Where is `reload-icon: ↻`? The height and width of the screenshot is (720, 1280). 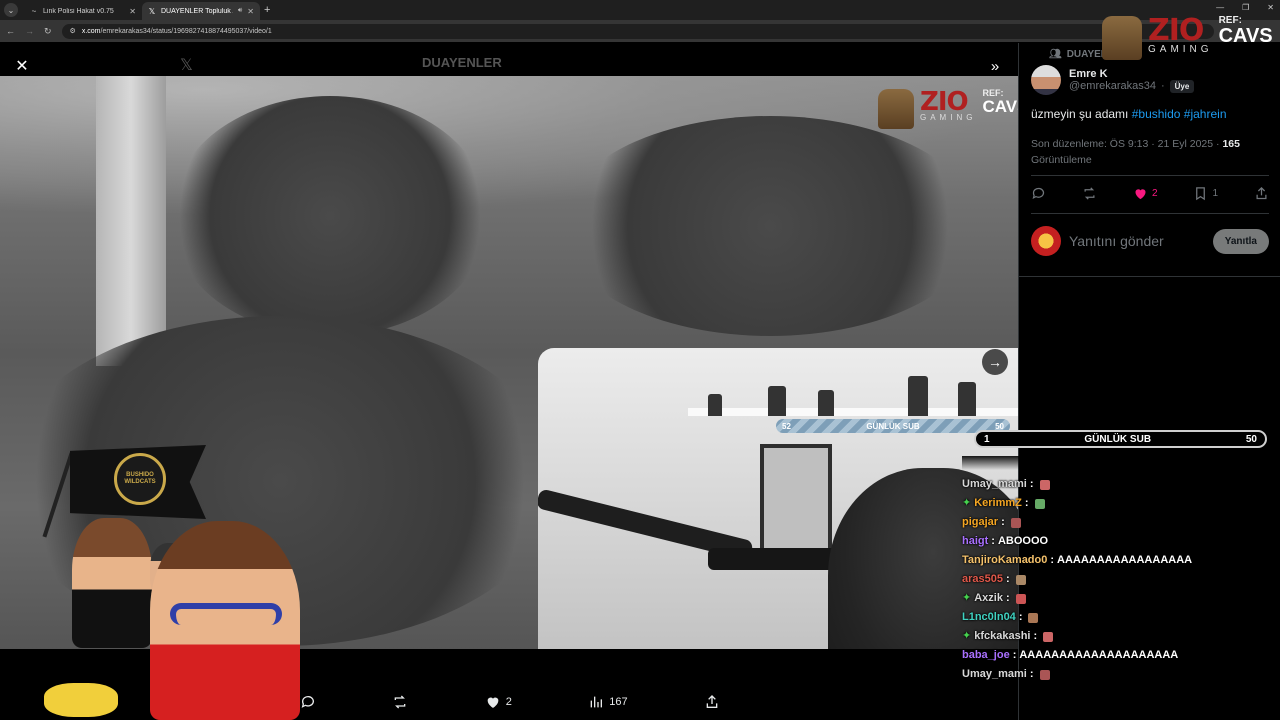 reload-icon: ↻ is located at coordinates (48, 31).